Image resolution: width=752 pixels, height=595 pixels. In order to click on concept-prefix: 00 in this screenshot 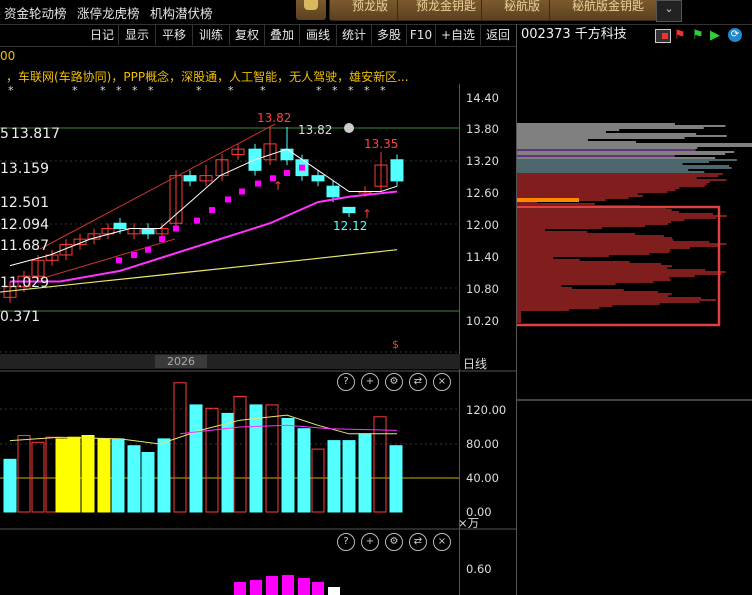, I will do `click(8, 56)`.